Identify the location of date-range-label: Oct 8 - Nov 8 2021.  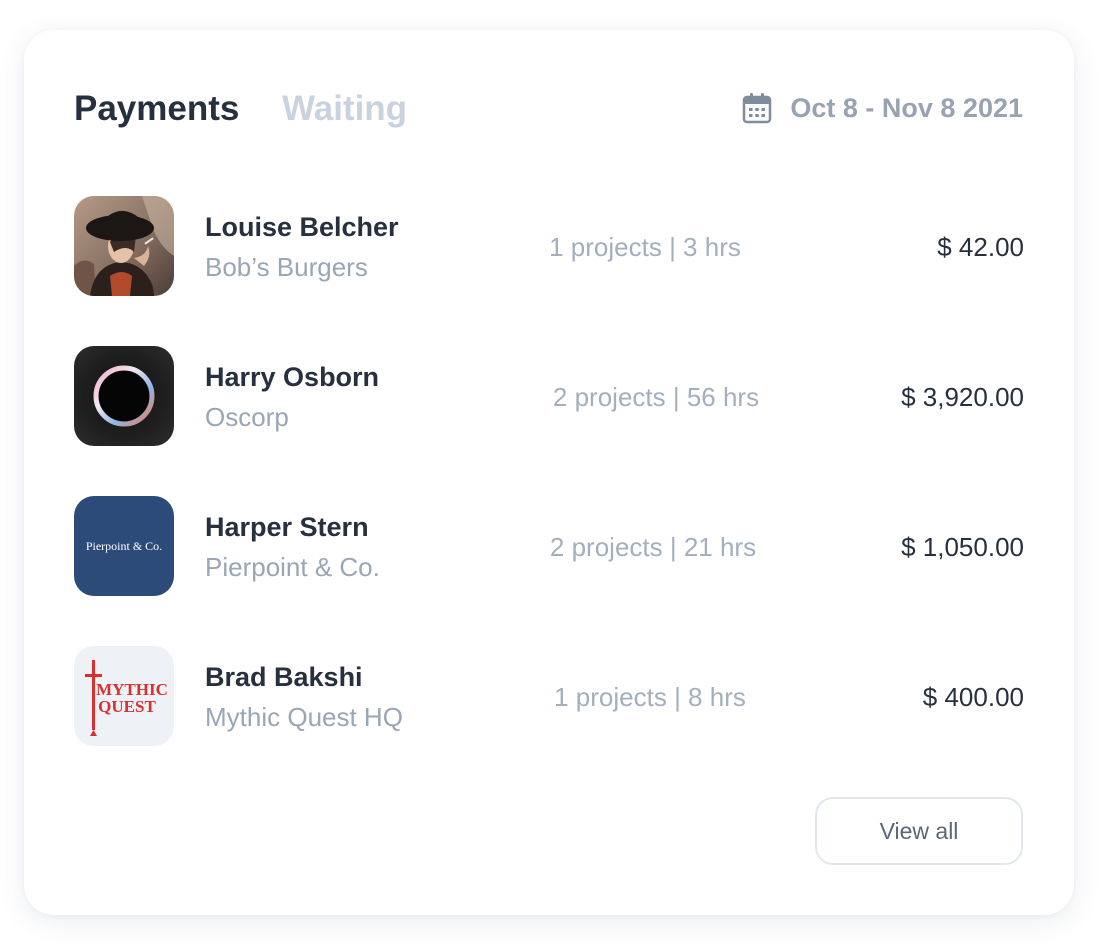
(906, 108).